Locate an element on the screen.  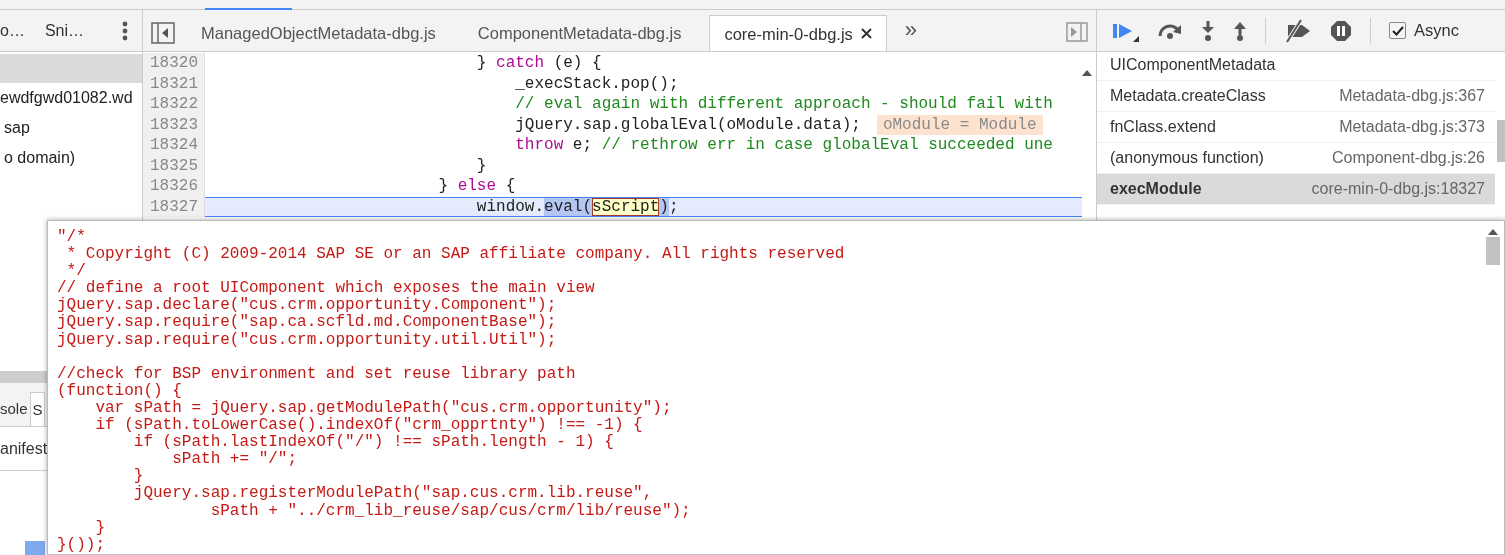
line-number: 18324 is located at coordinates (174, 145).